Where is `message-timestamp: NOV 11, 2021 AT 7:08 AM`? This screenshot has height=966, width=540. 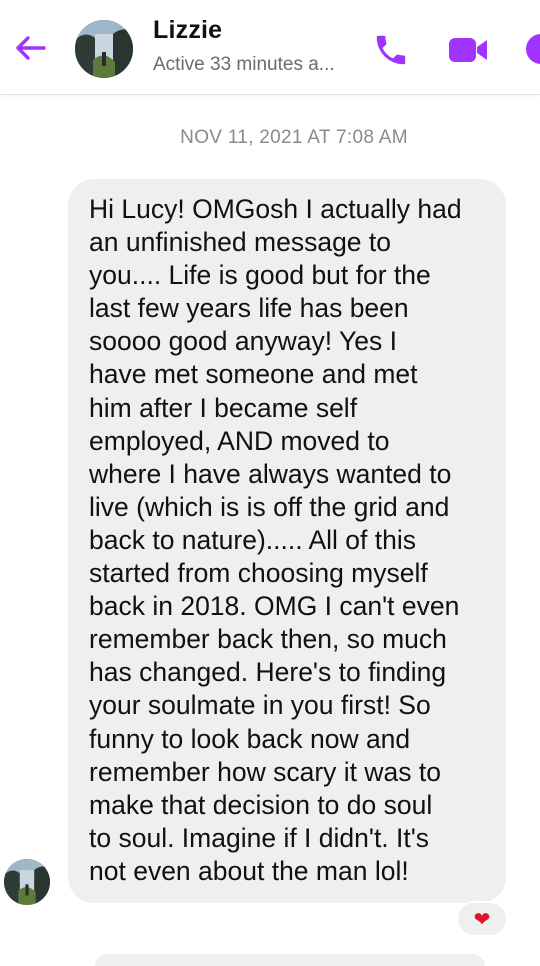
message-timestamp: NOV 11, 2021 AT 7:08 AM is located at coordinates (294, 137).